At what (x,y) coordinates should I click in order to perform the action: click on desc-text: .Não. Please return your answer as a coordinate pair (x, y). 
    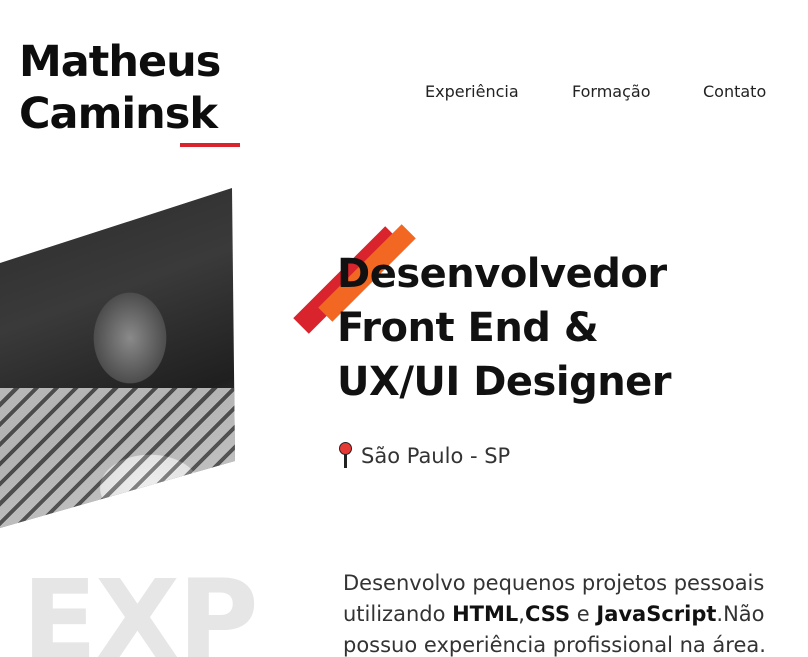
    Looking at the image, I should click on (740, 614).